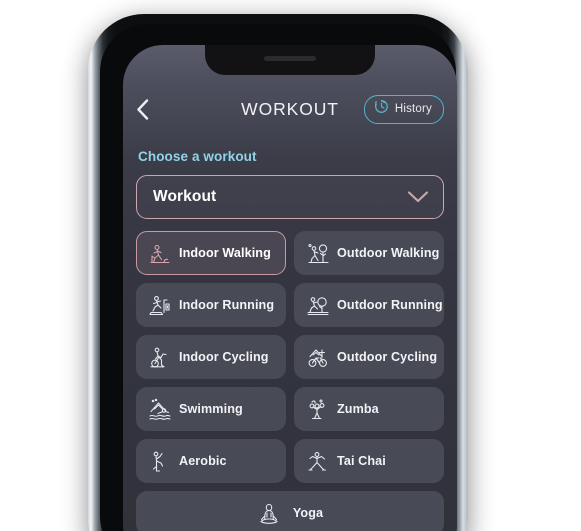 This screenshot has width=581, height=531. What do you see at coordinates (308, 513) in the screenshot?
I see `workout-card-label: Yoga` at bounding box center [308, 513].